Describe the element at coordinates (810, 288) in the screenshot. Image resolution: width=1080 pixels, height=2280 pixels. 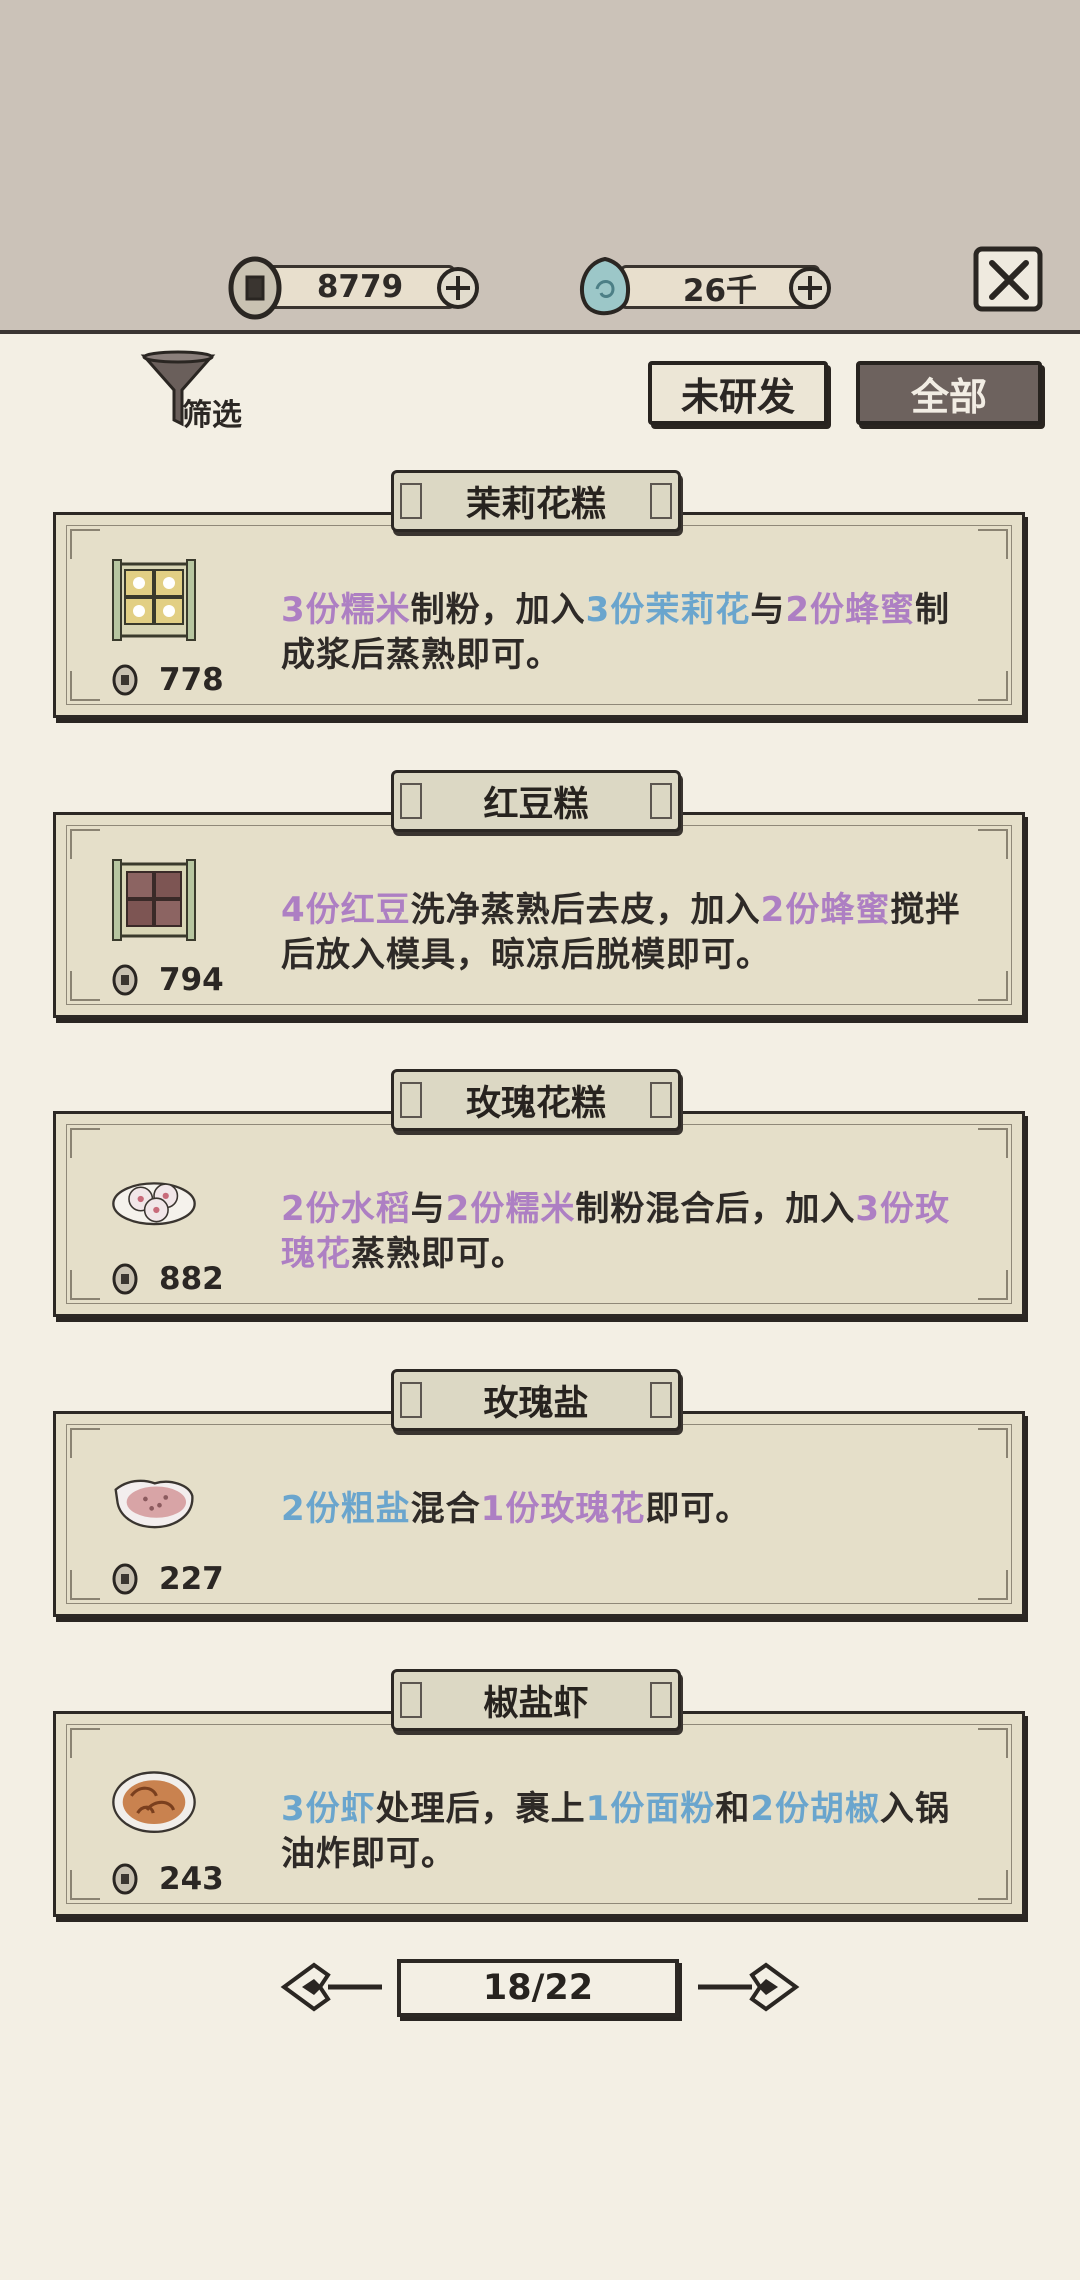
I see `add-jade-icon` at that location.